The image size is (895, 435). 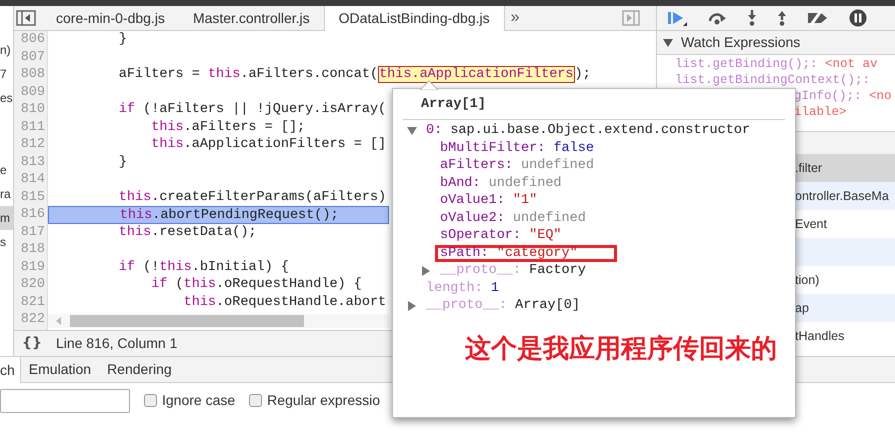 I want to click on code-line: this.resetData();, so click(x=187, y=232).